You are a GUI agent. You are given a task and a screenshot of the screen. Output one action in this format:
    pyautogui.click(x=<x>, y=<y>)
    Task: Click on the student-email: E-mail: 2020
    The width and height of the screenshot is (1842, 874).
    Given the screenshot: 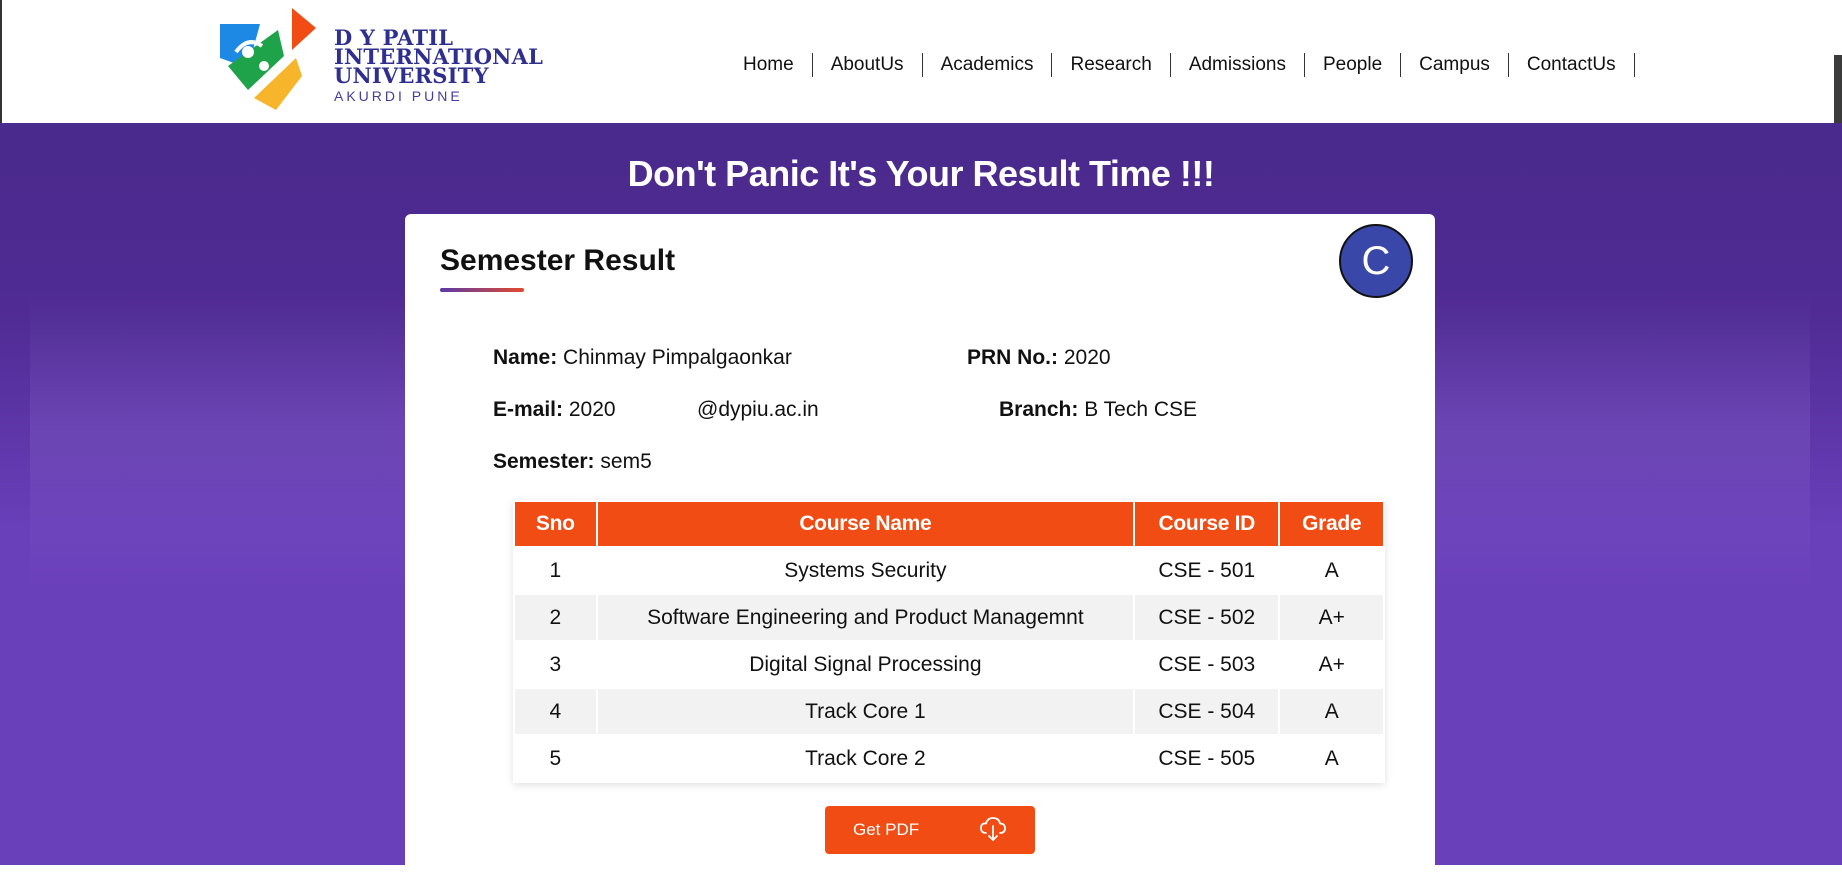 What is the action you would take?
    pyautogui.click(x=554, y=410)
    